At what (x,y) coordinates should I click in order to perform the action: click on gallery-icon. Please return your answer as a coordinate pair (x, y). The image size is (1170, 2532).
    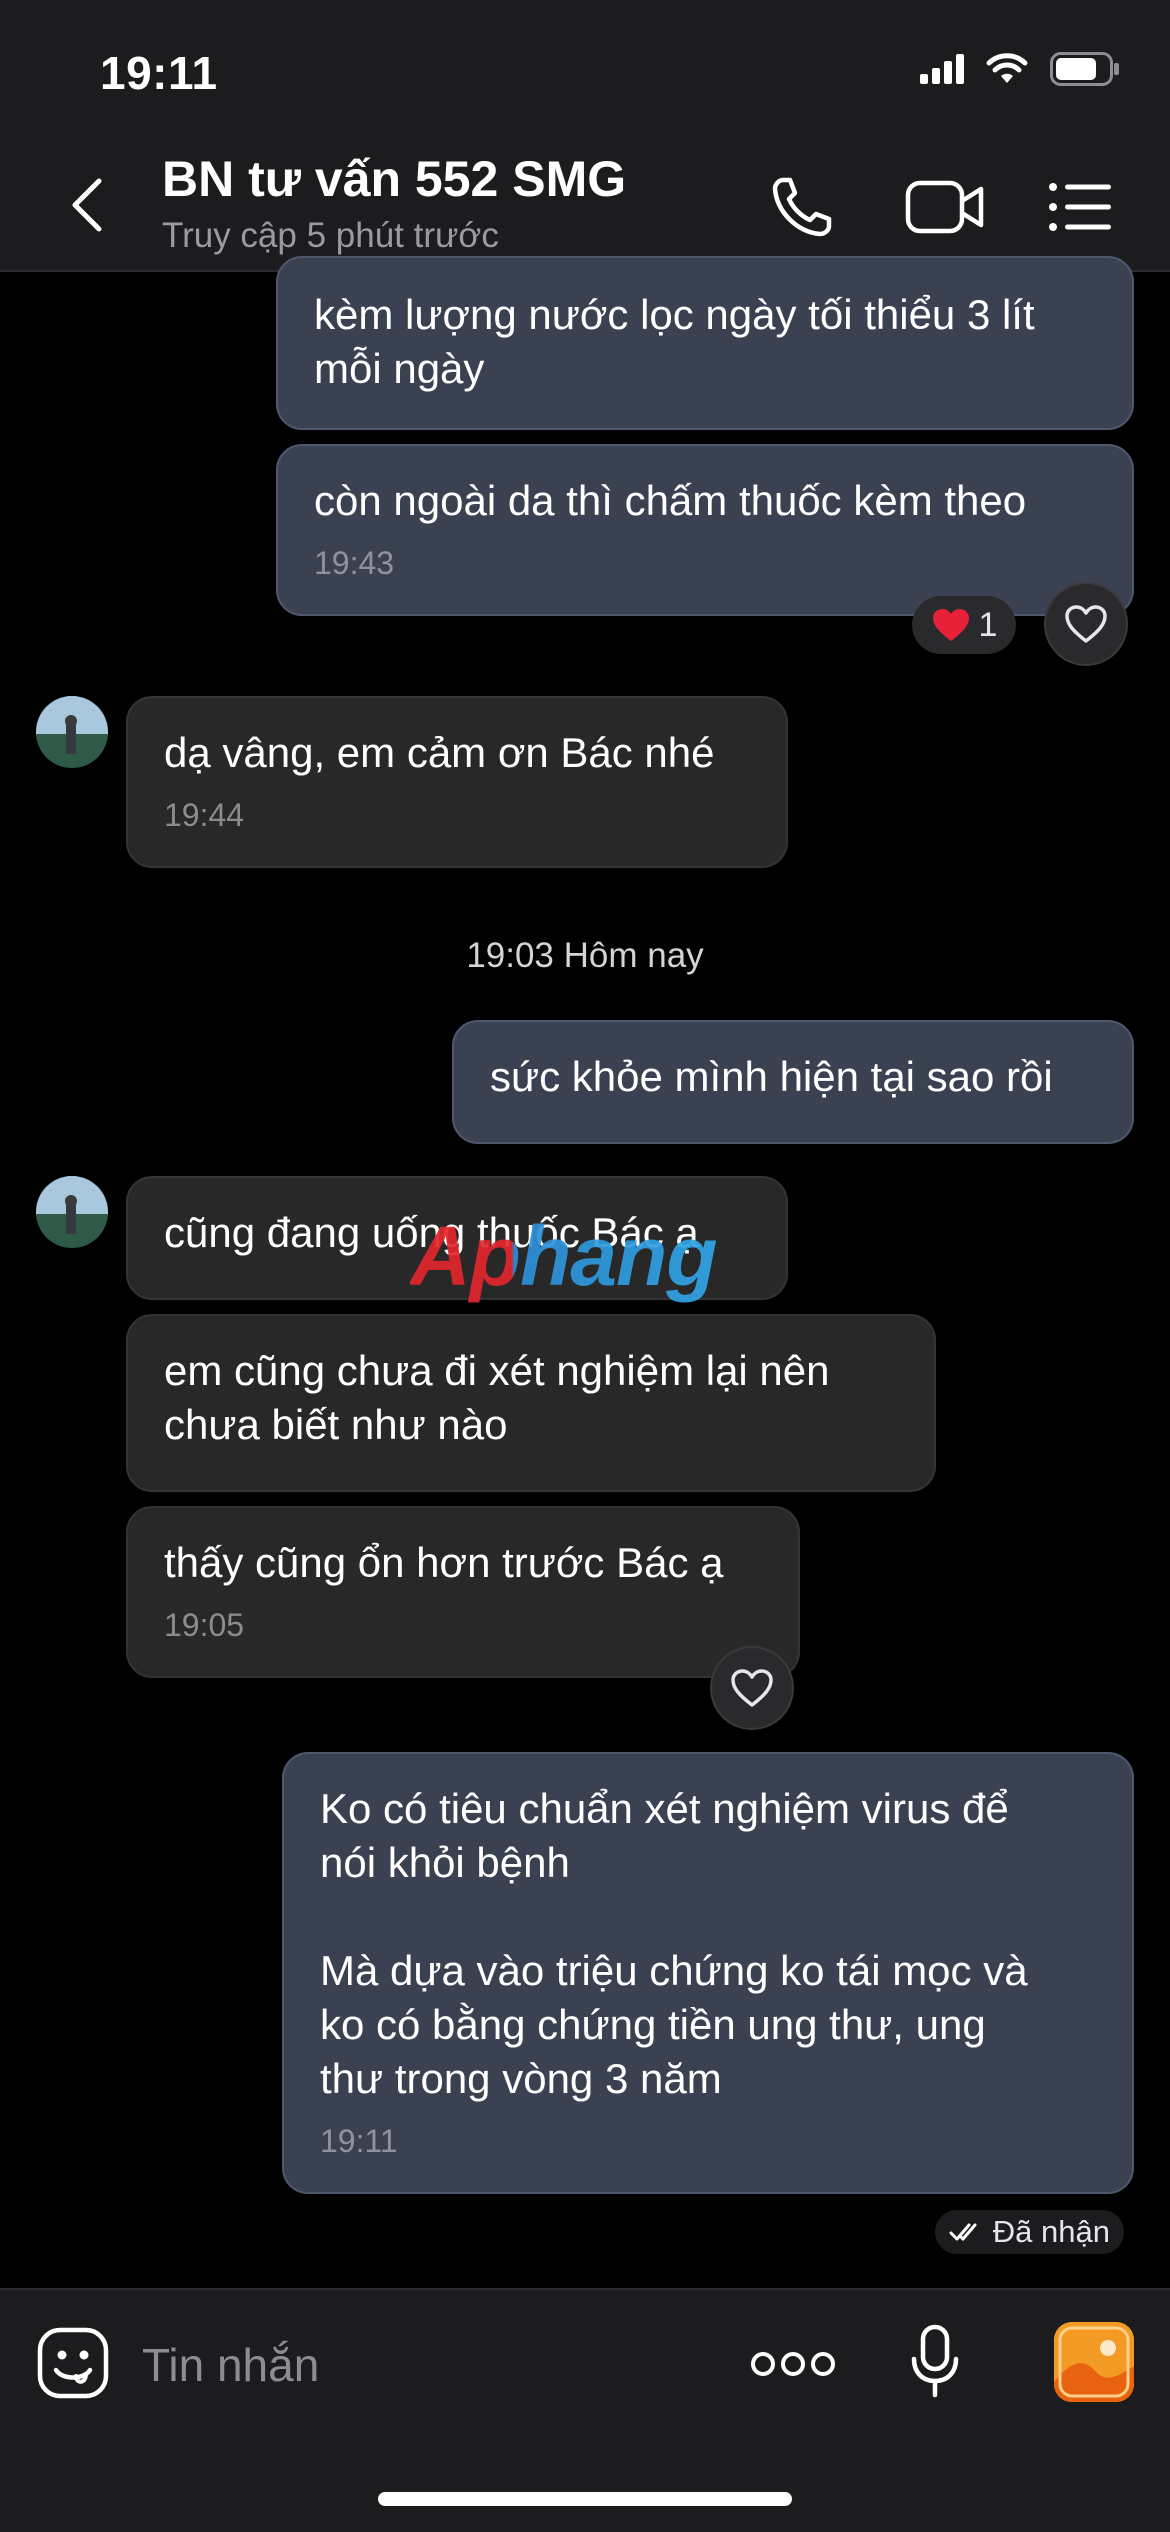
    Looking at the image, I should click on (1094, 2362).